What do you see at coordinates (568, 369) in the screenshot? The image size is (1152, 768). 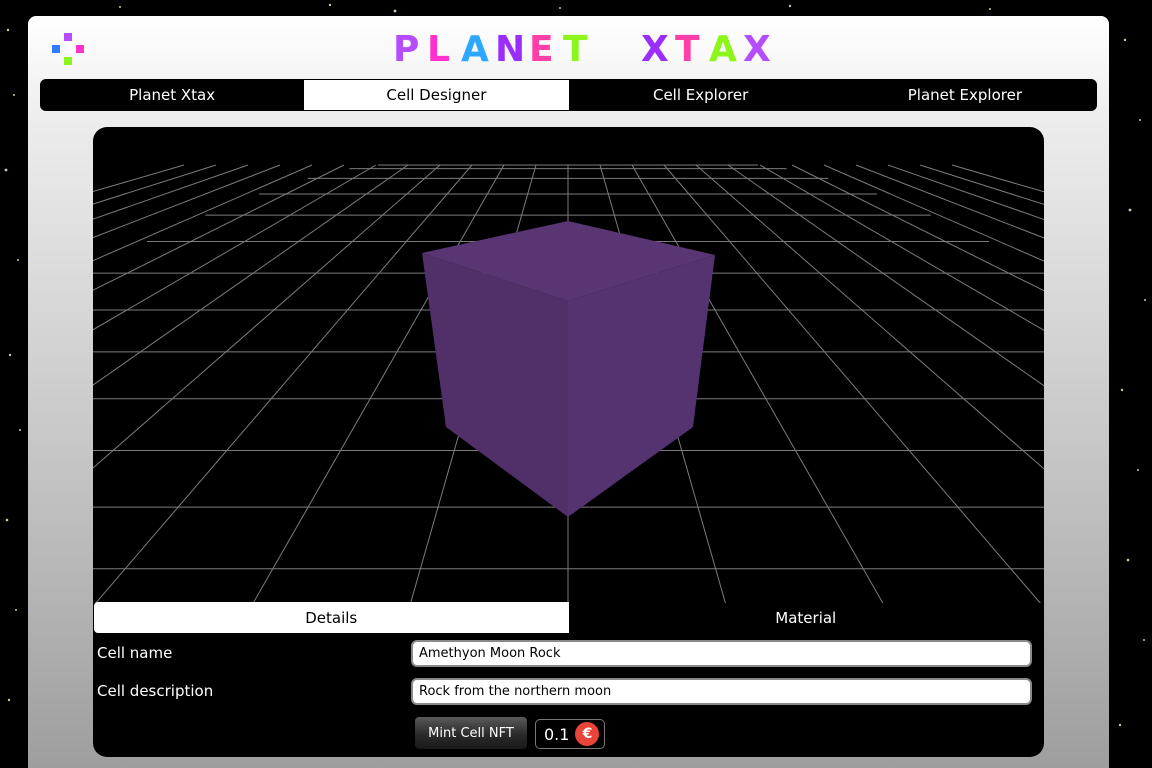 I see `cell-cube` at bounding box center [568, 369].